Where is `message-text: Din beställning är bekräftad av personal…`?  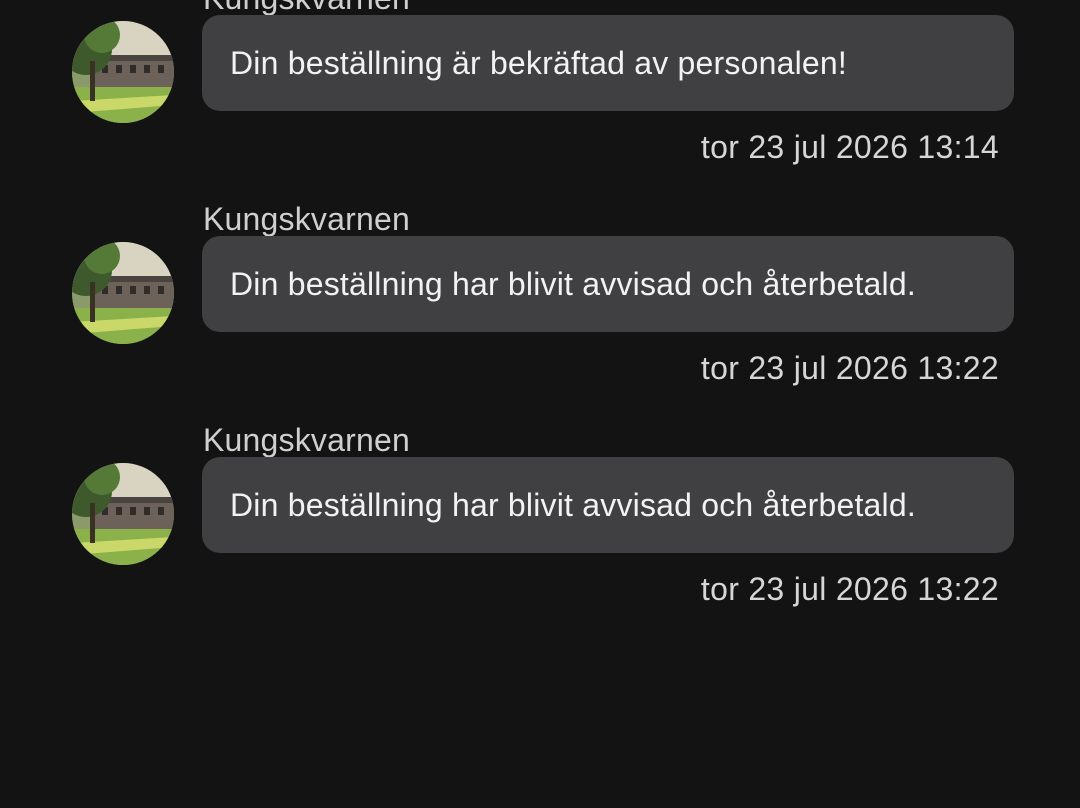
message-text: Din beställning är bekräftad av personal… is located at coordinates (538, 63).